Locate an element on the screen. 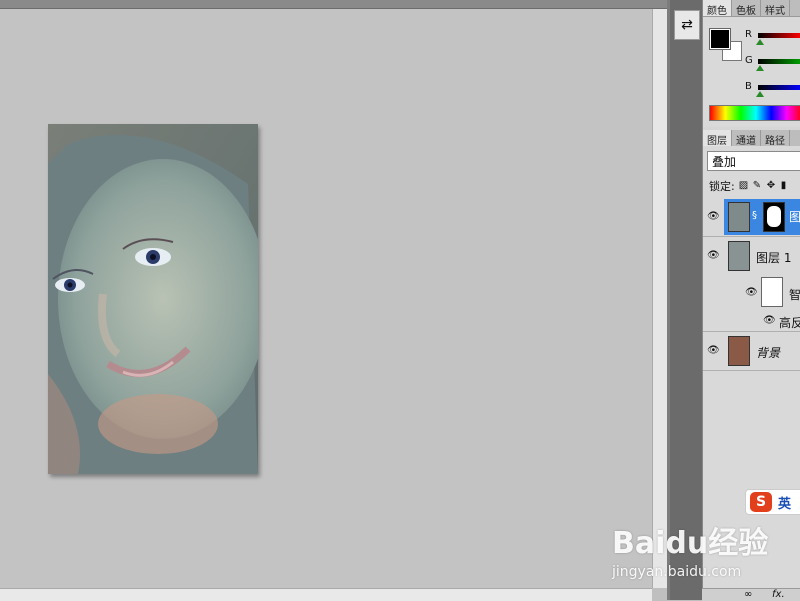 The height and width of the screenshot is (601, 800). layer-name: 背景 is located at coordinates (768, 353).